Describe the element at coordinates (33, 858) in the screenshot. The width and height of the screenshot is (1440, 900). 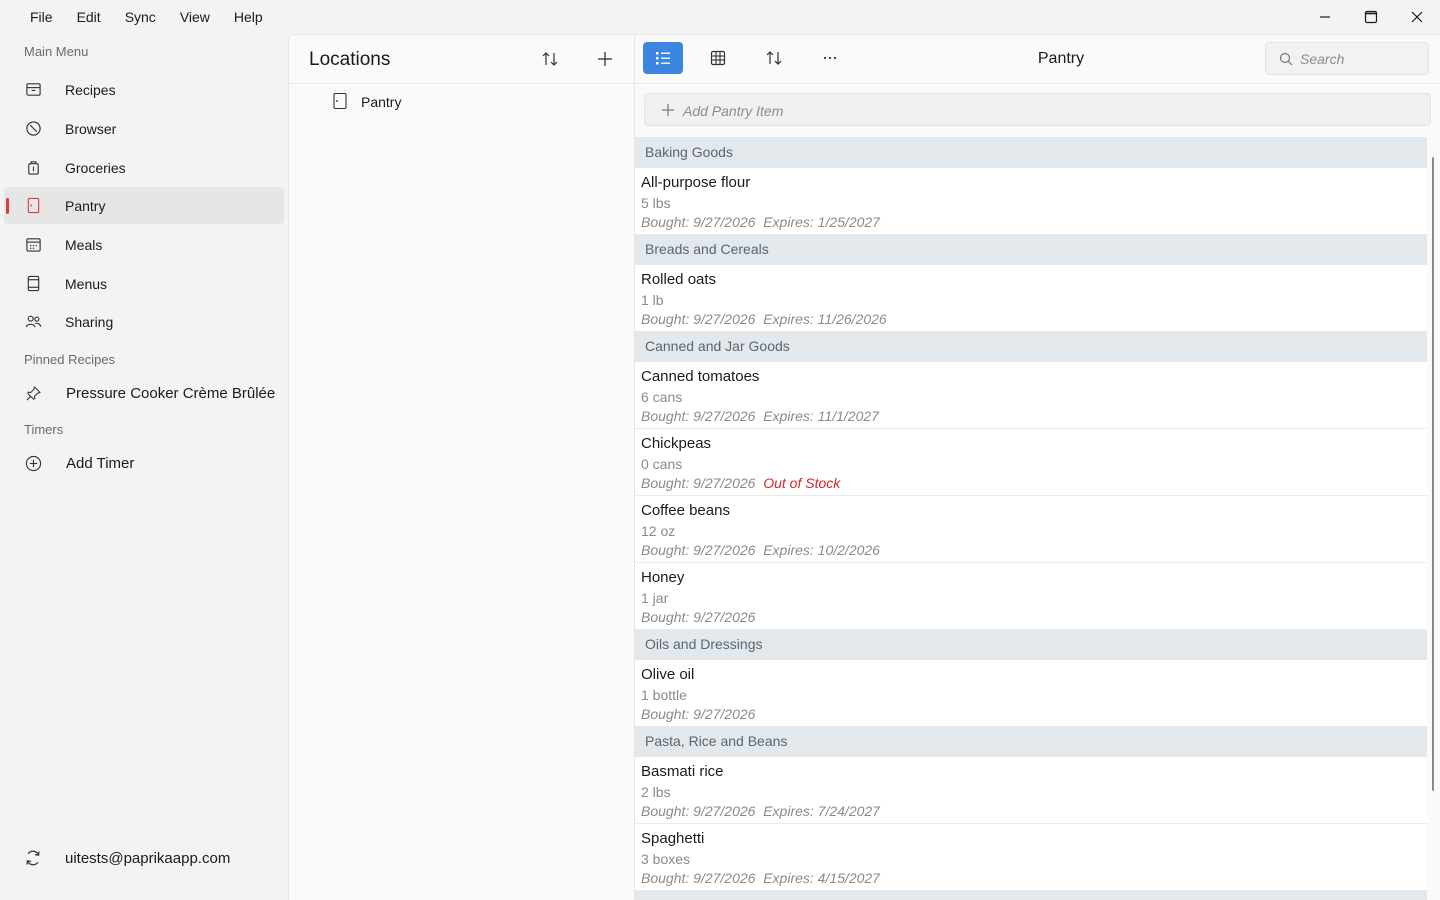
I see `sync-icon` at that location.